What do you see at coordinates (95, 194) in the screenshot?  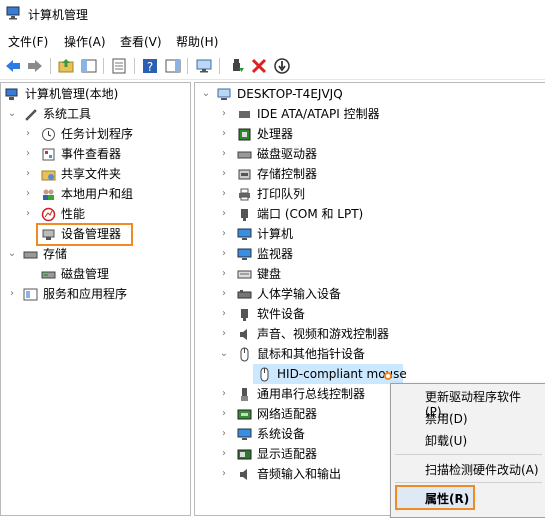 I see `tree-item-local-users: › 本地用户和组` at bounding box center [95, 194].